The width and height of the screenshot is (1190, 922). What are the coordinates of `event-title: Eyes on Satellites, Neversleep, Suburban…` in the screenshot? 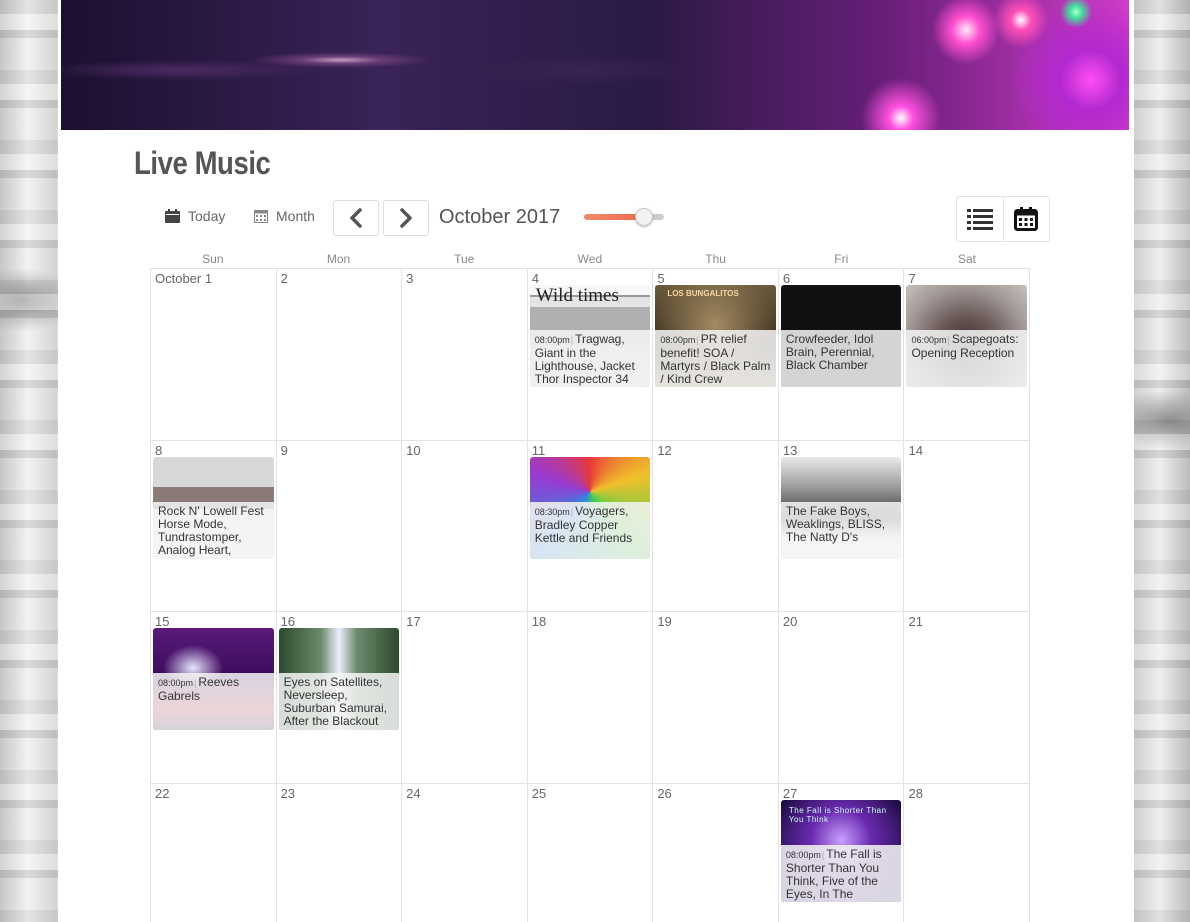 It's located at (335, 701).